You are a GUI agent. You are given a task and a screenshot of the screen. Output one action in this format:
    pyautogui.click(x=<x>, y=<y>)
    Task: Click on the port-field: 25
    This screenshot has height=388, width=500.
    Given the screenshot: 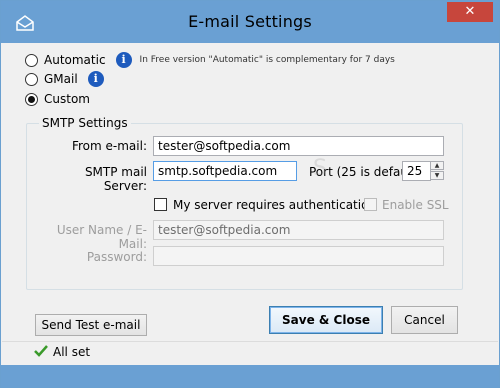 What is the action you would take?
    pyautogui.click(x=416, y=171)
    